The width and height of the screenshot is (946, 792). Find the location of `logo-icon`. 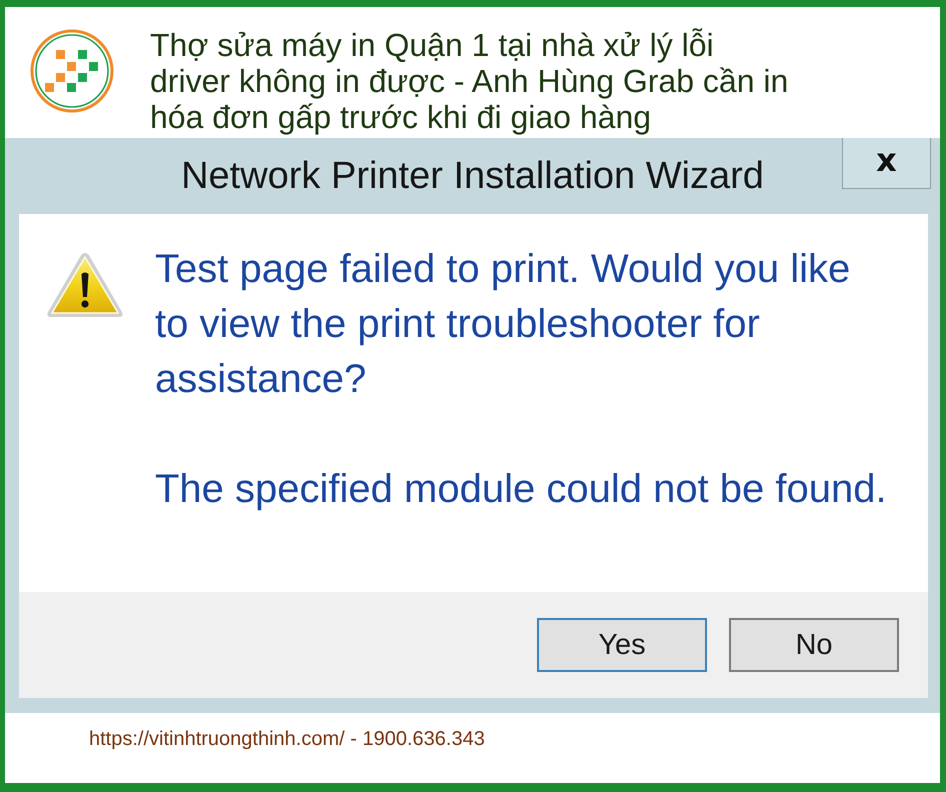

logo-icon is located at coordinates (72, 71).